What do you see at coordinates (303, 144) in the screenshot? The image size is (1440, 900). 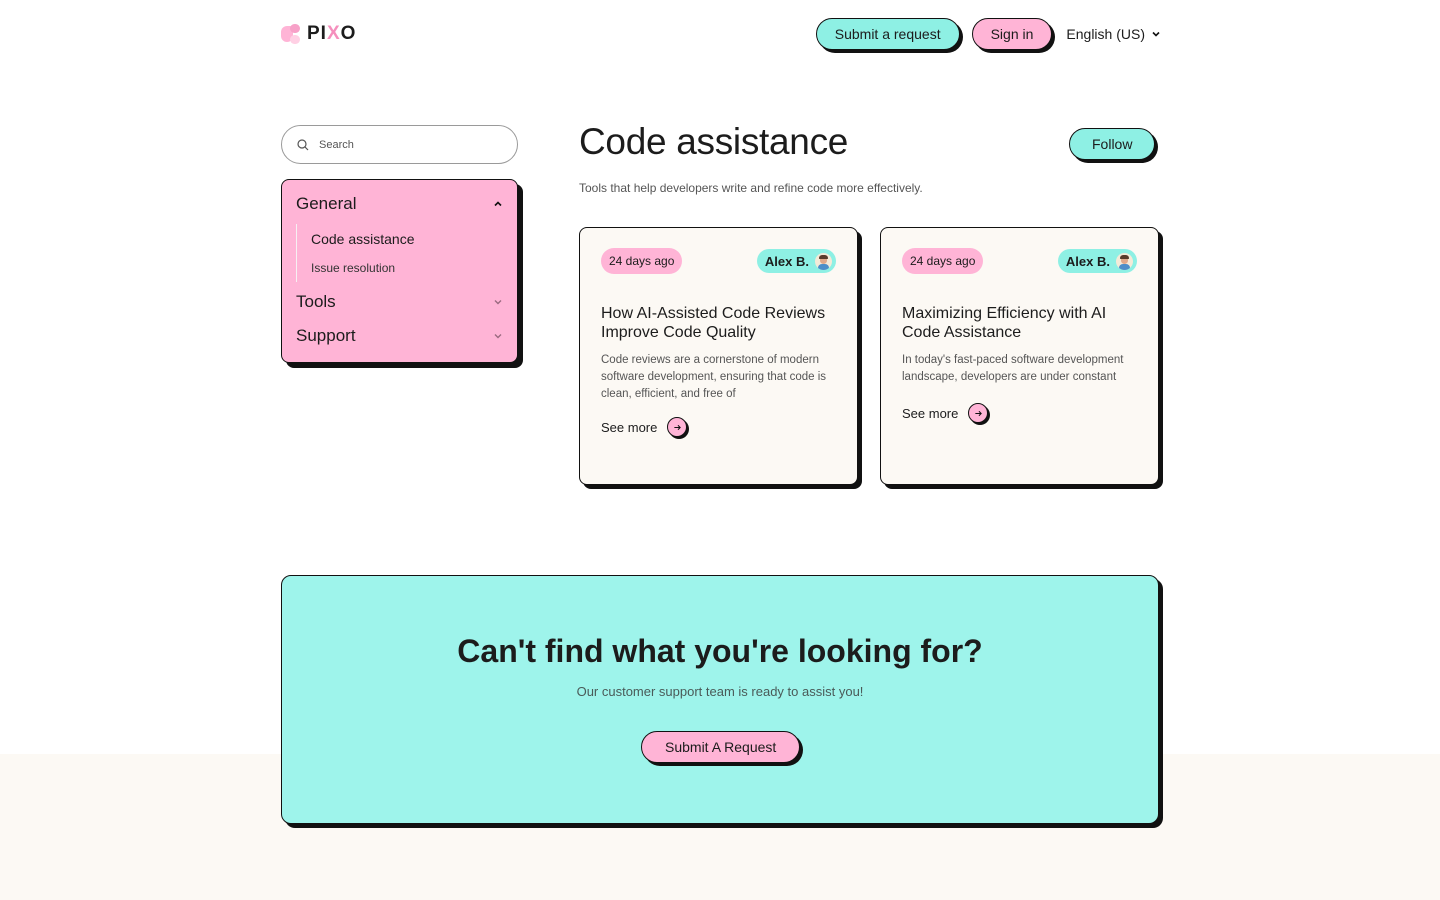 I see `search-icon` at bounding box center [303, 144].